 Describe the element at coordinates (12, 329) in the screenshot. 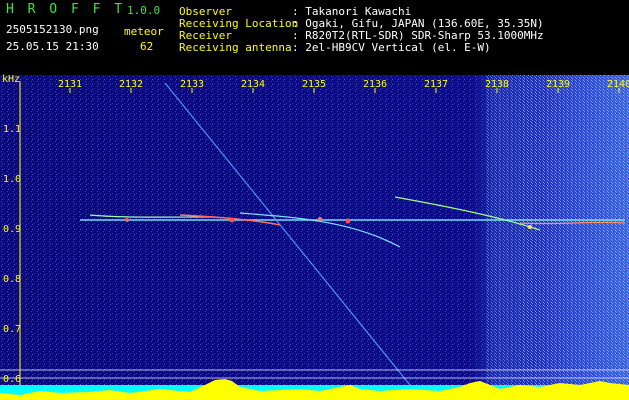

I see `y-tick-label: 0.7` at that location.